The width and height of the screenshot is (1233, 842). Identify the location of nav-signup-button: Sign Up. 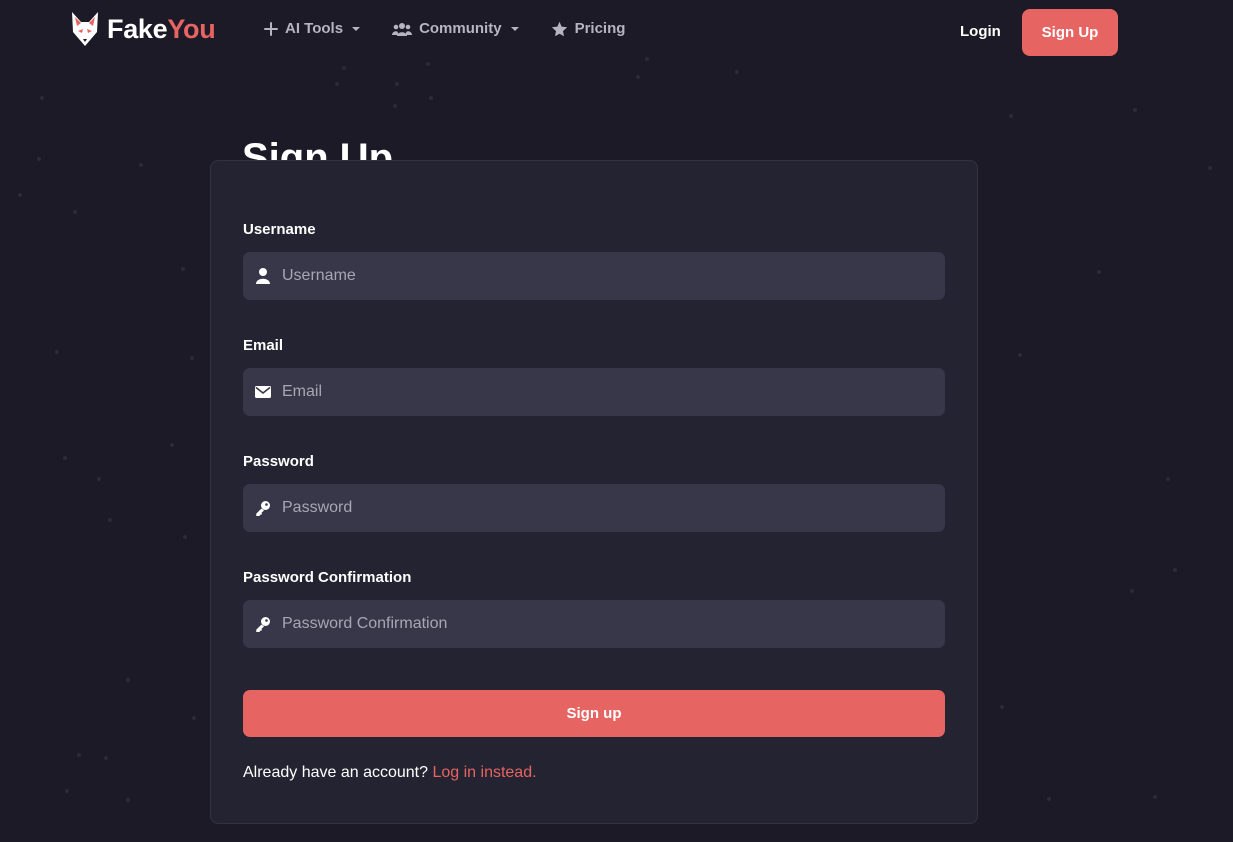
(1070, 32).